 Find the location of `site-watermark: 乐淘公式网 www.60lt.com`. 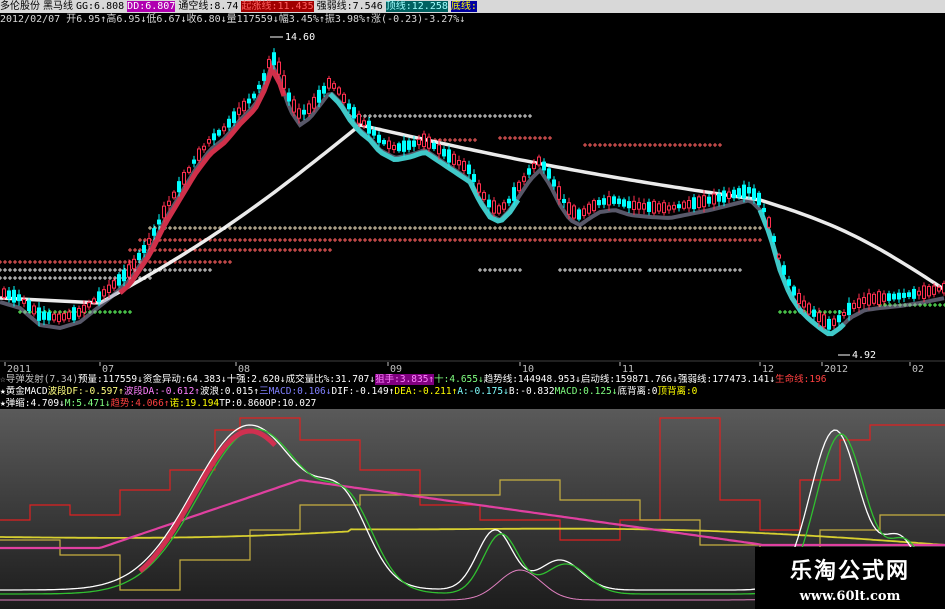

site-watermark: 乐淘公式网 www.60lt.com is located at coordinates (850, 578).